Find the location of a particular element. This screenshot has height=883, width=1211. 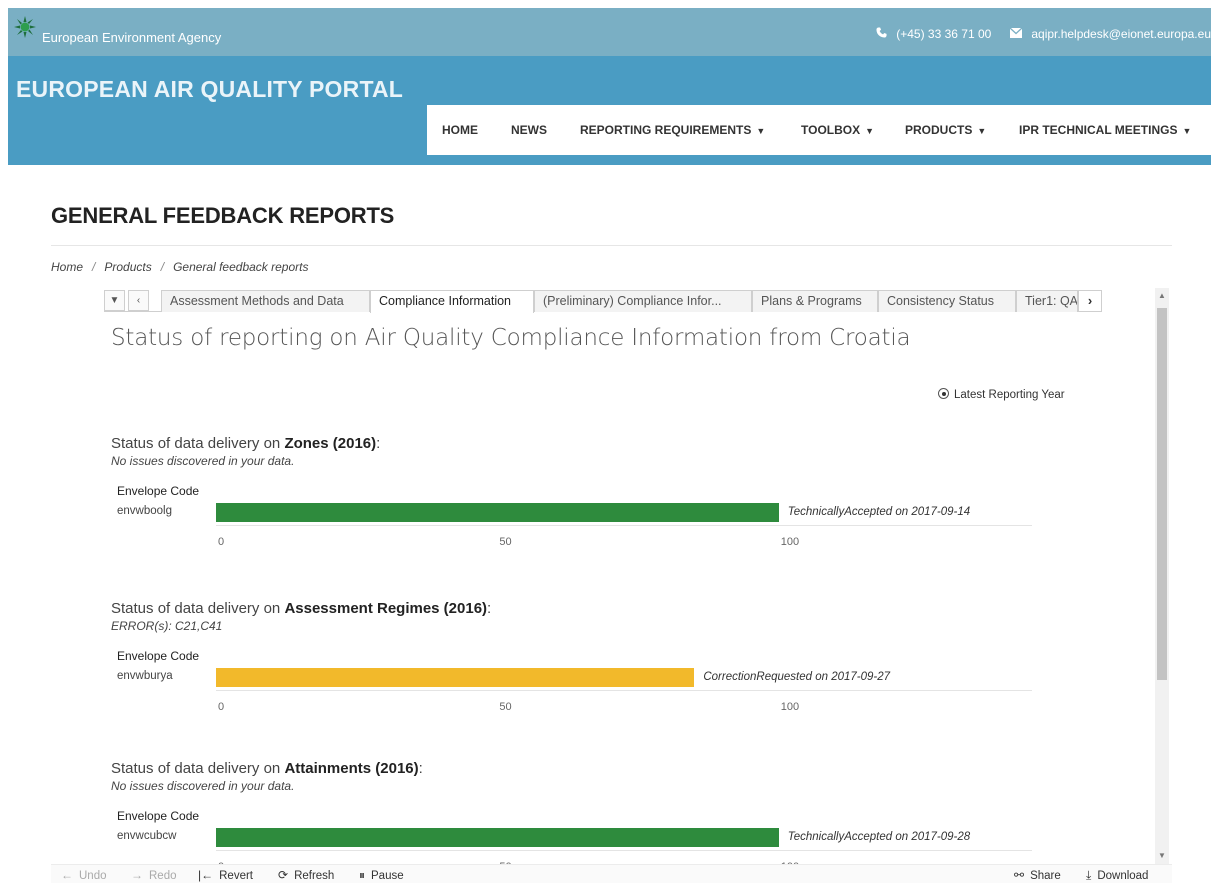

nav-news: NEWS is located at coordinates (529, 130).